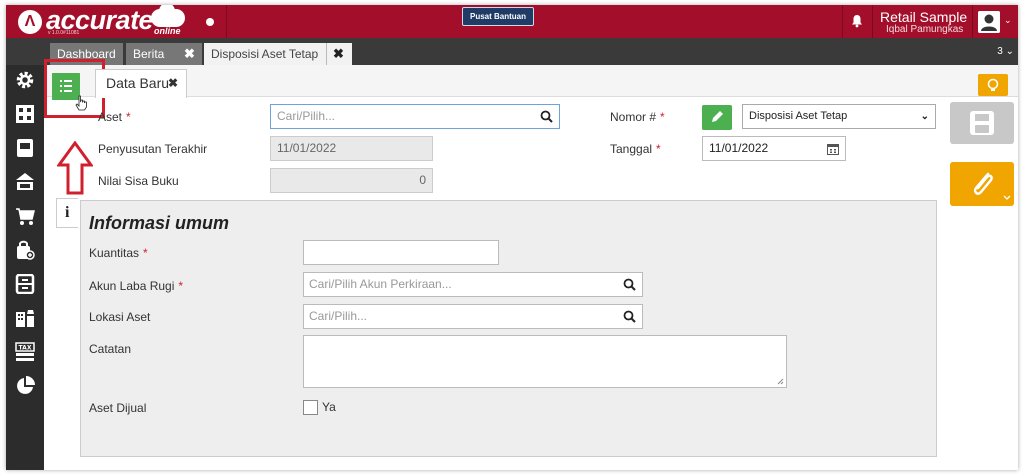 This screenshot has height=475, width=1024. I want to click on arrow-up-annotation-icon, so click(75, 168).